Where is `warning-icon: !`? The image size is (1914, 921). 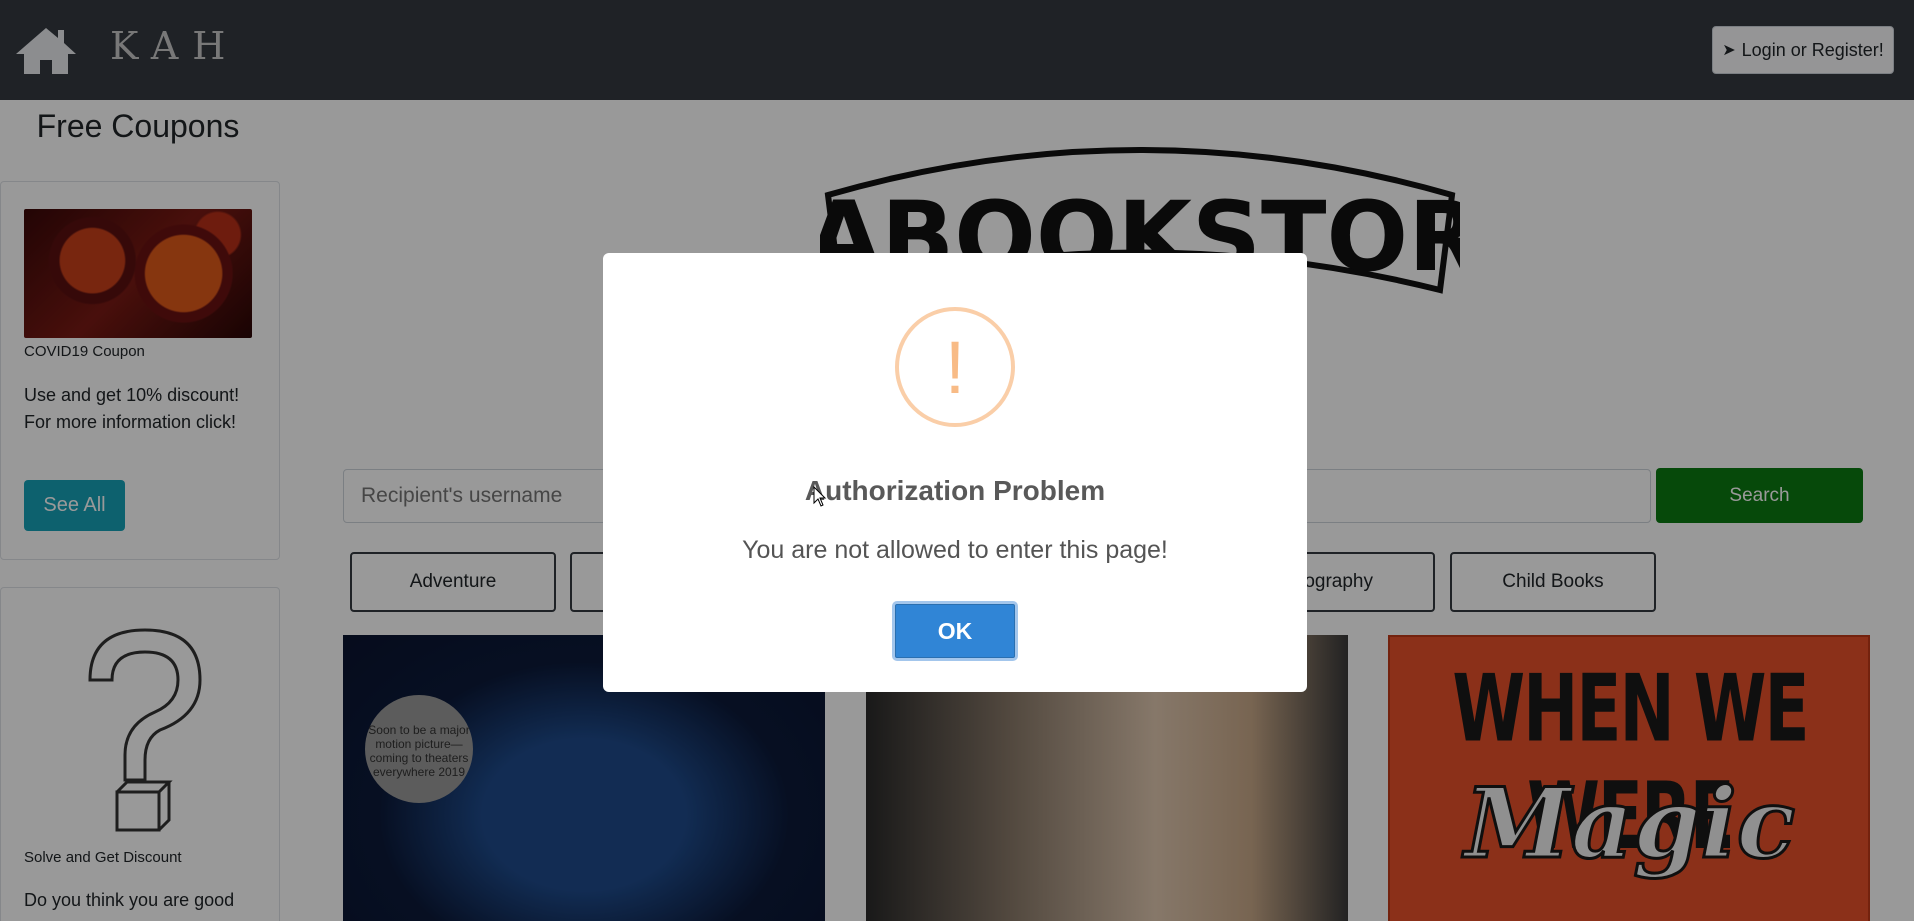
warning-icon: ! is located at coordinates (955, 367).